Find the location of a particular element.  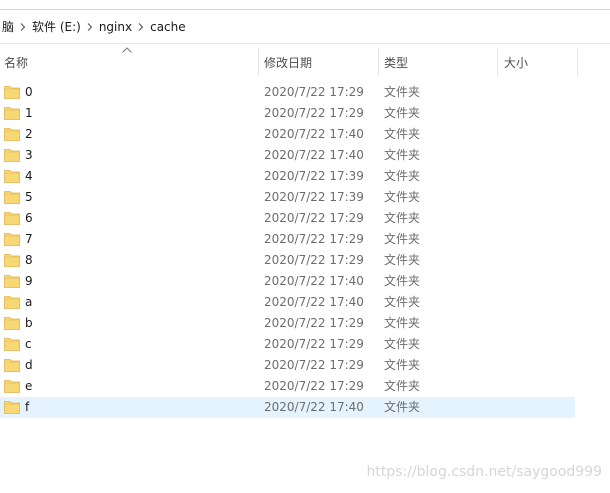

list-item: 5 2020/7/22 17:39 文件夹 is located at coordinates (287, 197).